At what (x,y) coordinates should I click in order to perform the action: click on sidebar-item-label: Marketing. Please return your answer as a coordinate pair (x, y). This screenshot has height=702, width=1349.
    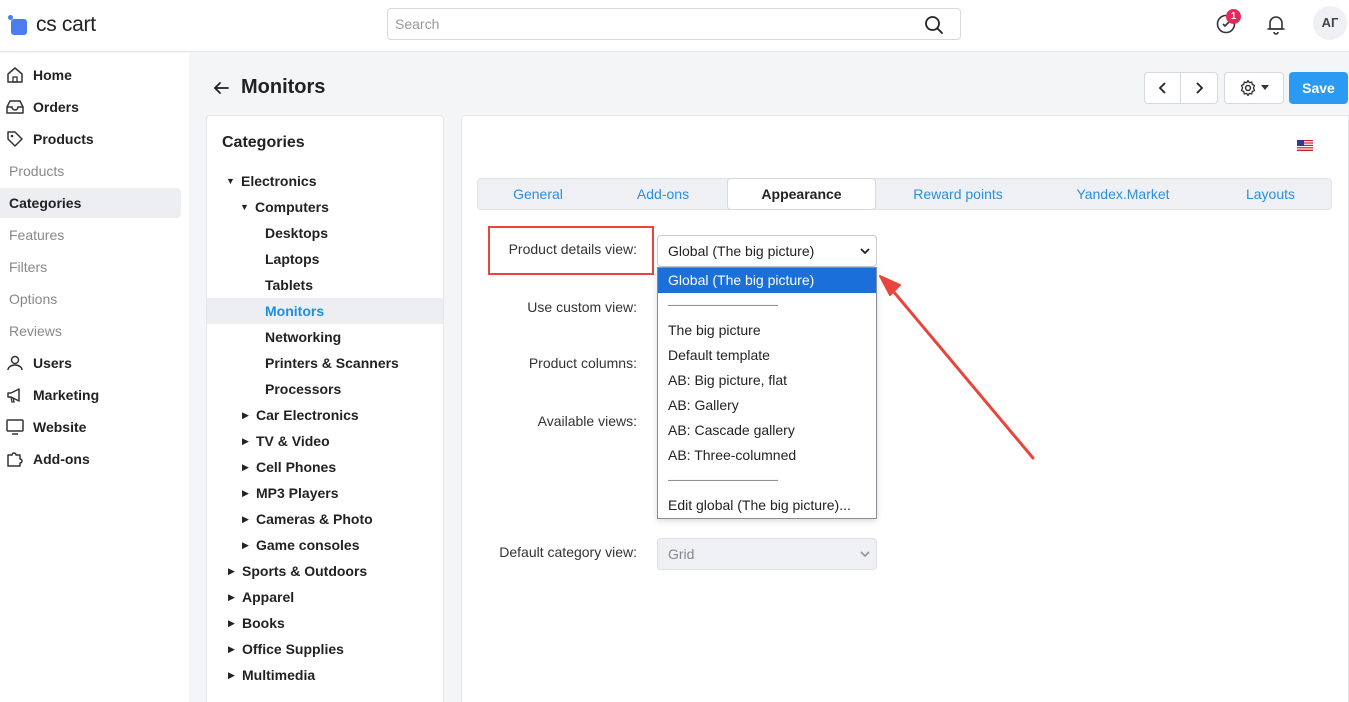
    Looking at the image, I should click on (66, 395).